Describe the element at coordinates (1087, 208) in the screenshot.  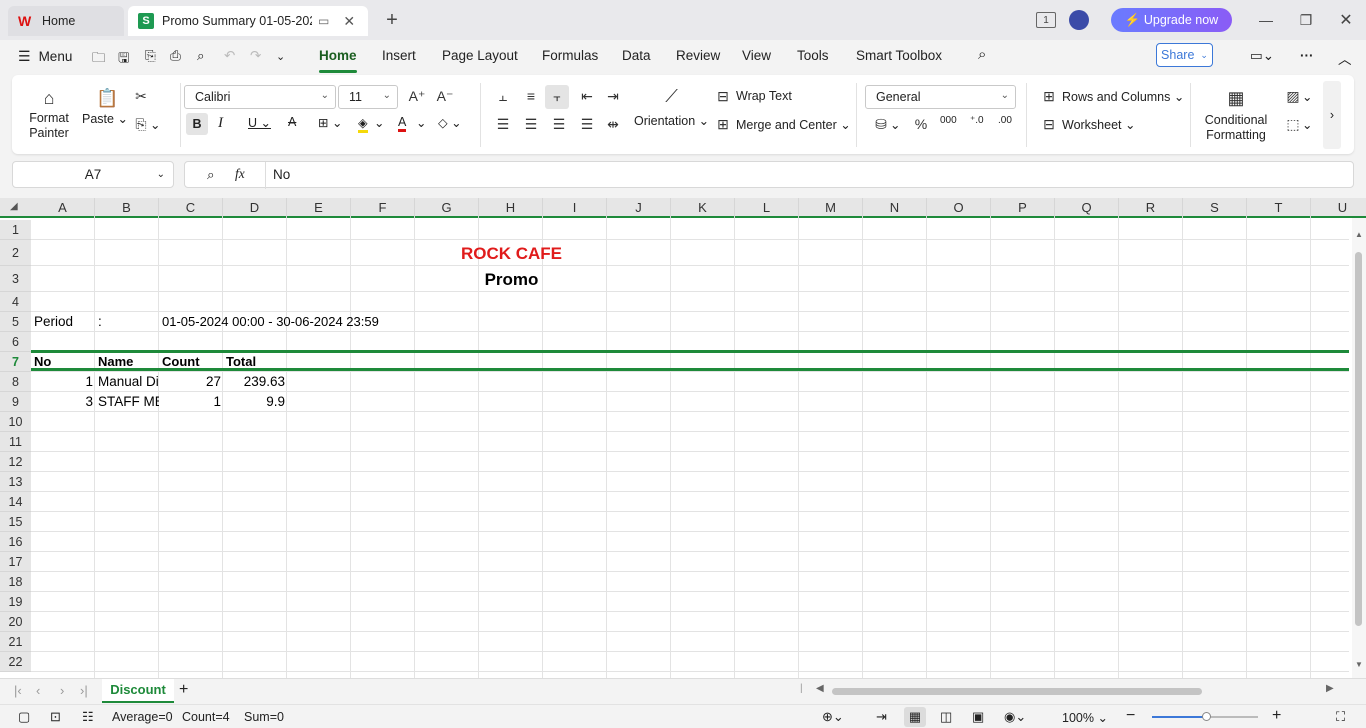
I see `column-header-q: Q` at that location.